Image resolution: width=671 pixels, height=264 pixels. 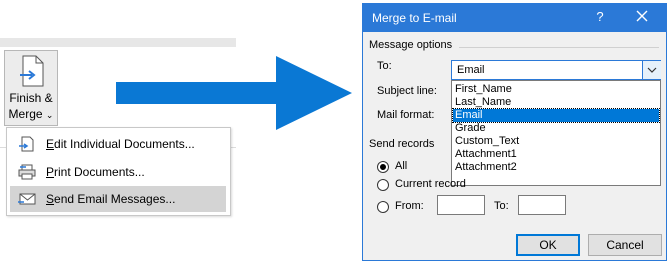 I want to click on ok-button: OK, so click(x=548, y=245).